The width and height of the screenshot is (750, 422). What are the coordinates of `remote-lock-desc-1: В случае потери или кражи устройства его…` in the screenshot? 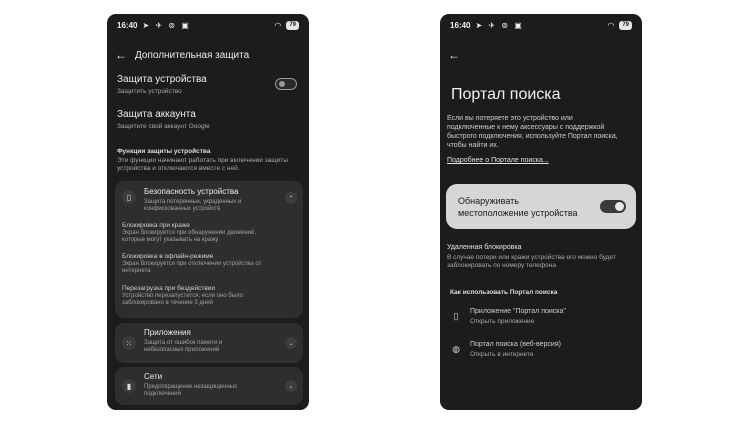 It's located at (531, 257).